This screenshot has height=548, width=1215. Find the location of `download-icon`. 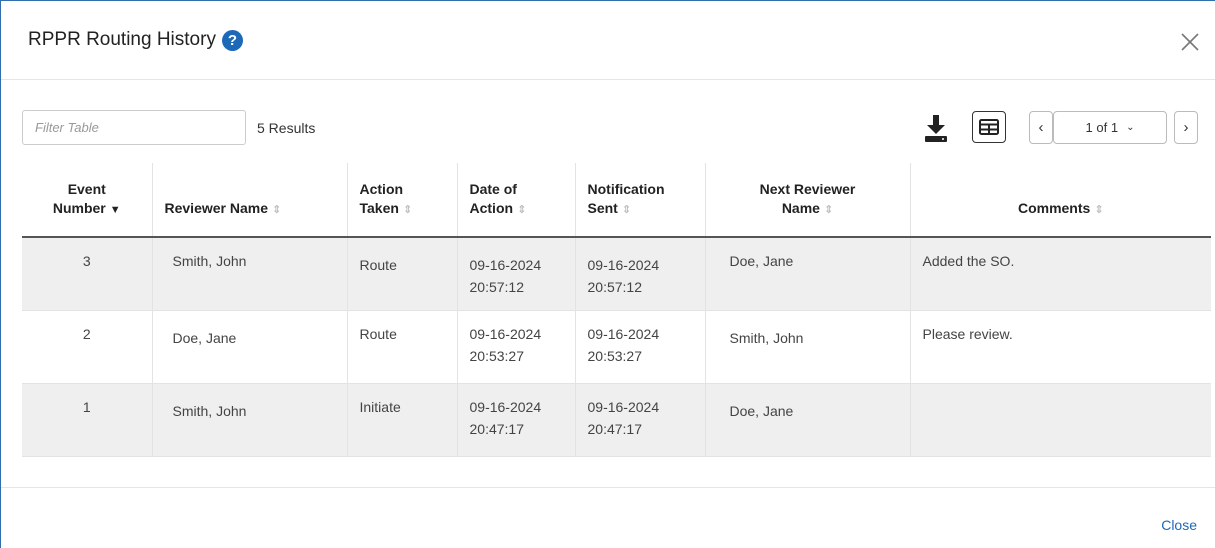

download-icon is located at coordinates (936, 128).